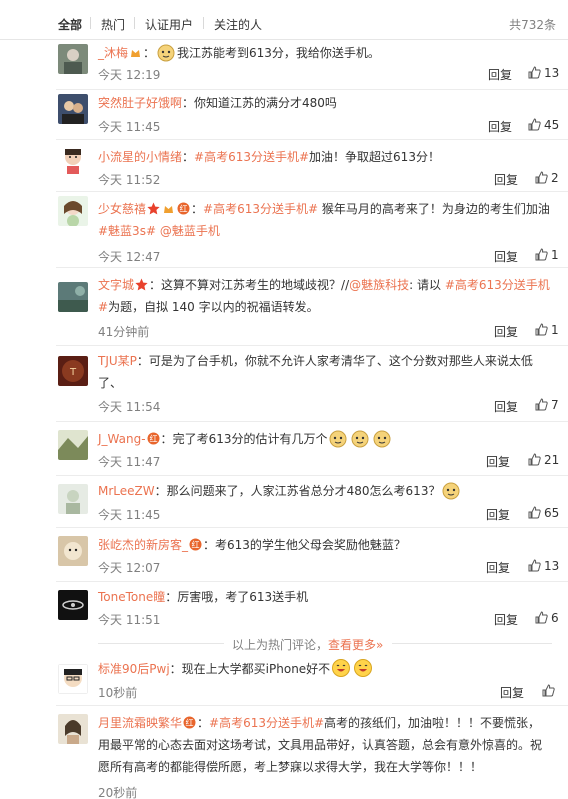 The height and width of the screenshot is (799, 568). Describe the element at coordinates (113, 53) in the screenshot. I see `username-link: _沐梅` at that location.